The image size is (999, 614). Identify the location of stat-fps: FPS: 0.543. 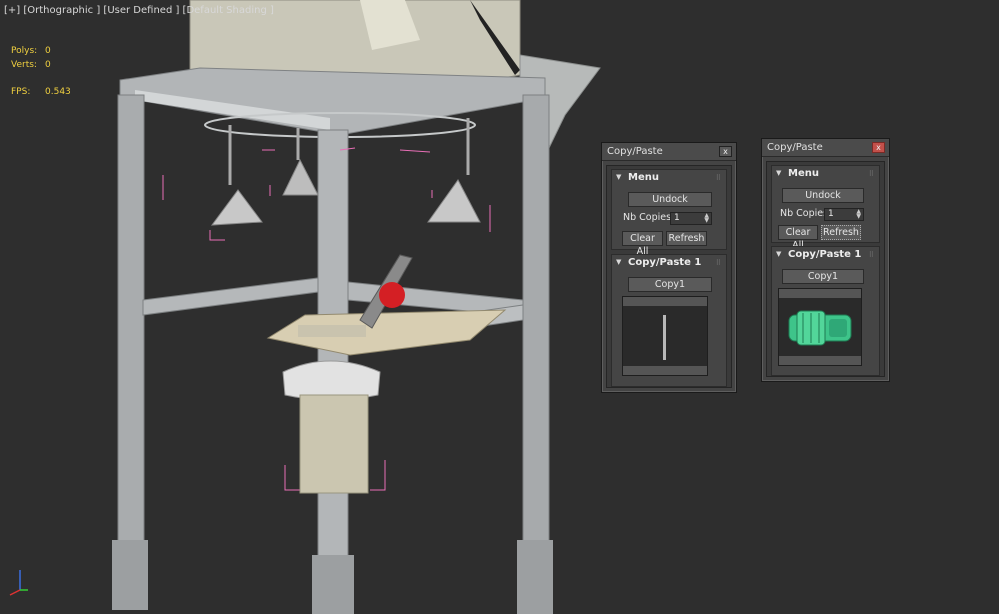
(41, 92).